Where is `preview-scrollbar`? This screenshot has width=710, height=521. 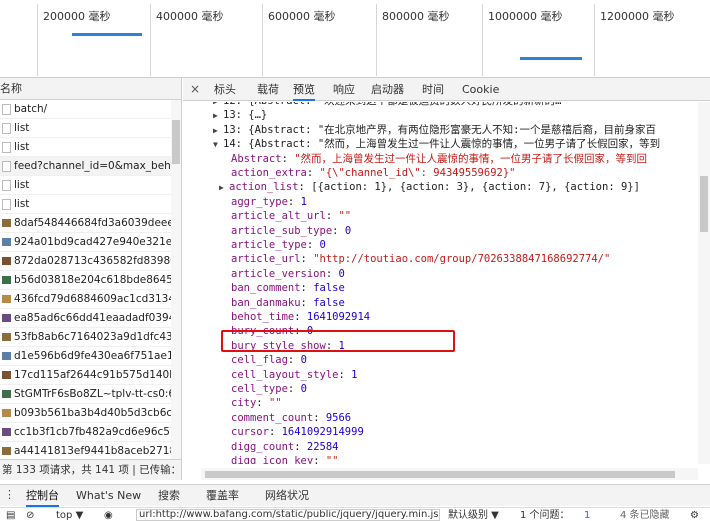 preview-scrollbar is located at coordinates (704, 283).